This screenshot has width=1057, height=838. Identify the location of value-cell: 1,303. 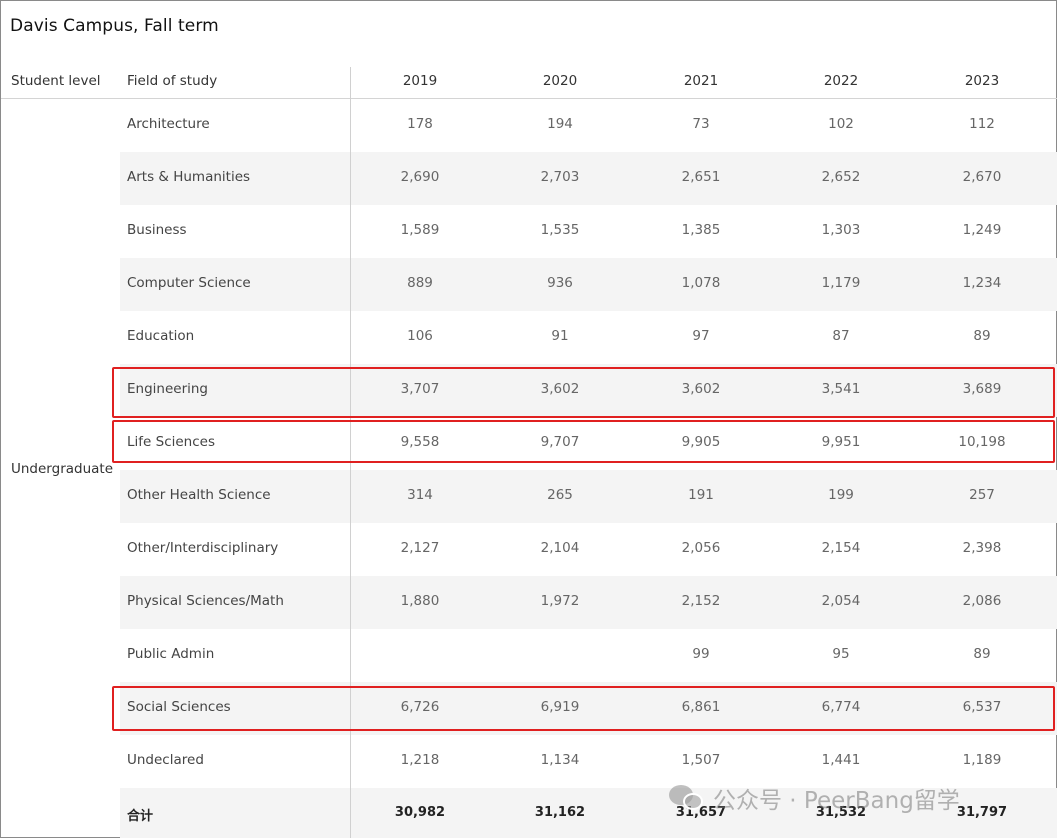
(841, 230).